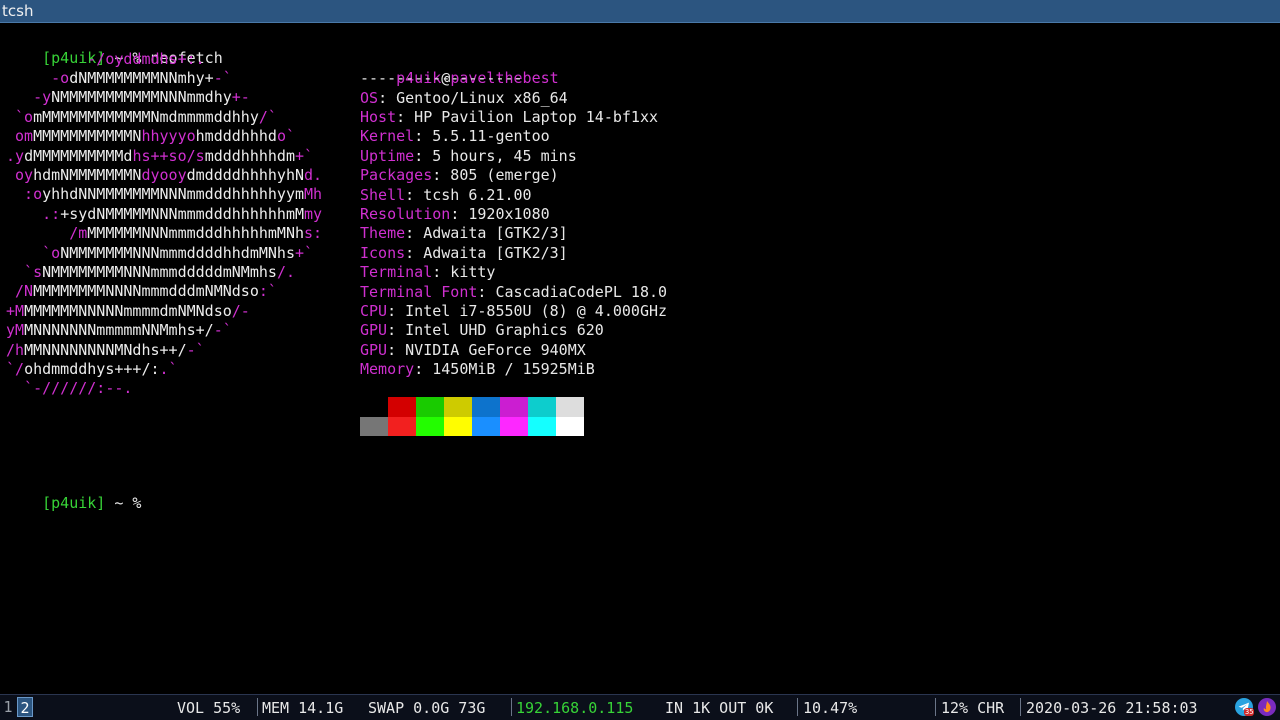 This screenshot has height=720, width=1280. I want to click on info-value: : 5.5.11-gentoo, so click(482, 136).